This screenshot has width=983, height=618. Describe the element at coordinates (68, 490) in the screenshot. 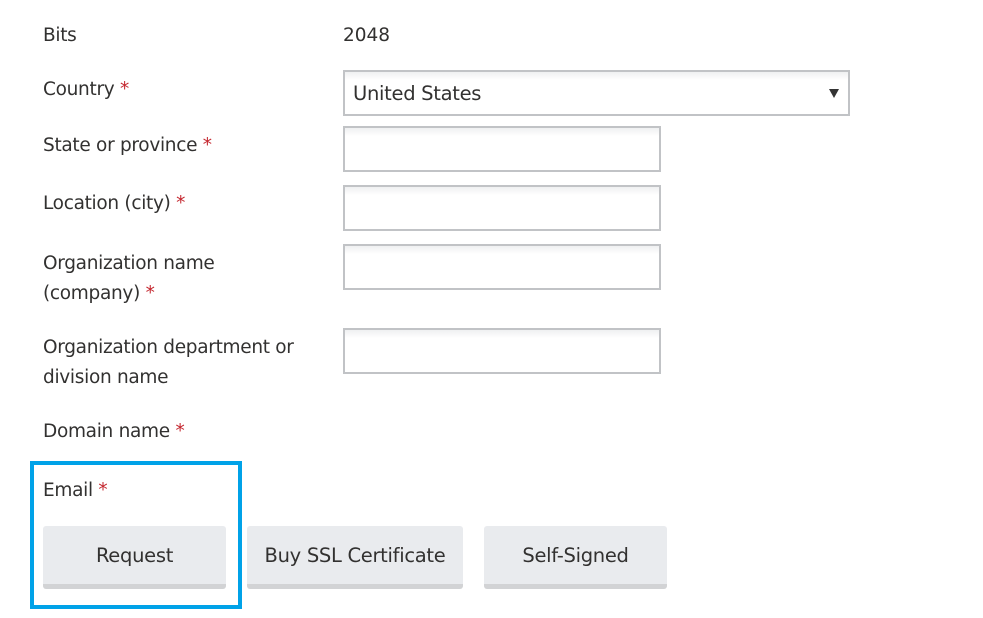

I see `email-label-text: Email` at that location.